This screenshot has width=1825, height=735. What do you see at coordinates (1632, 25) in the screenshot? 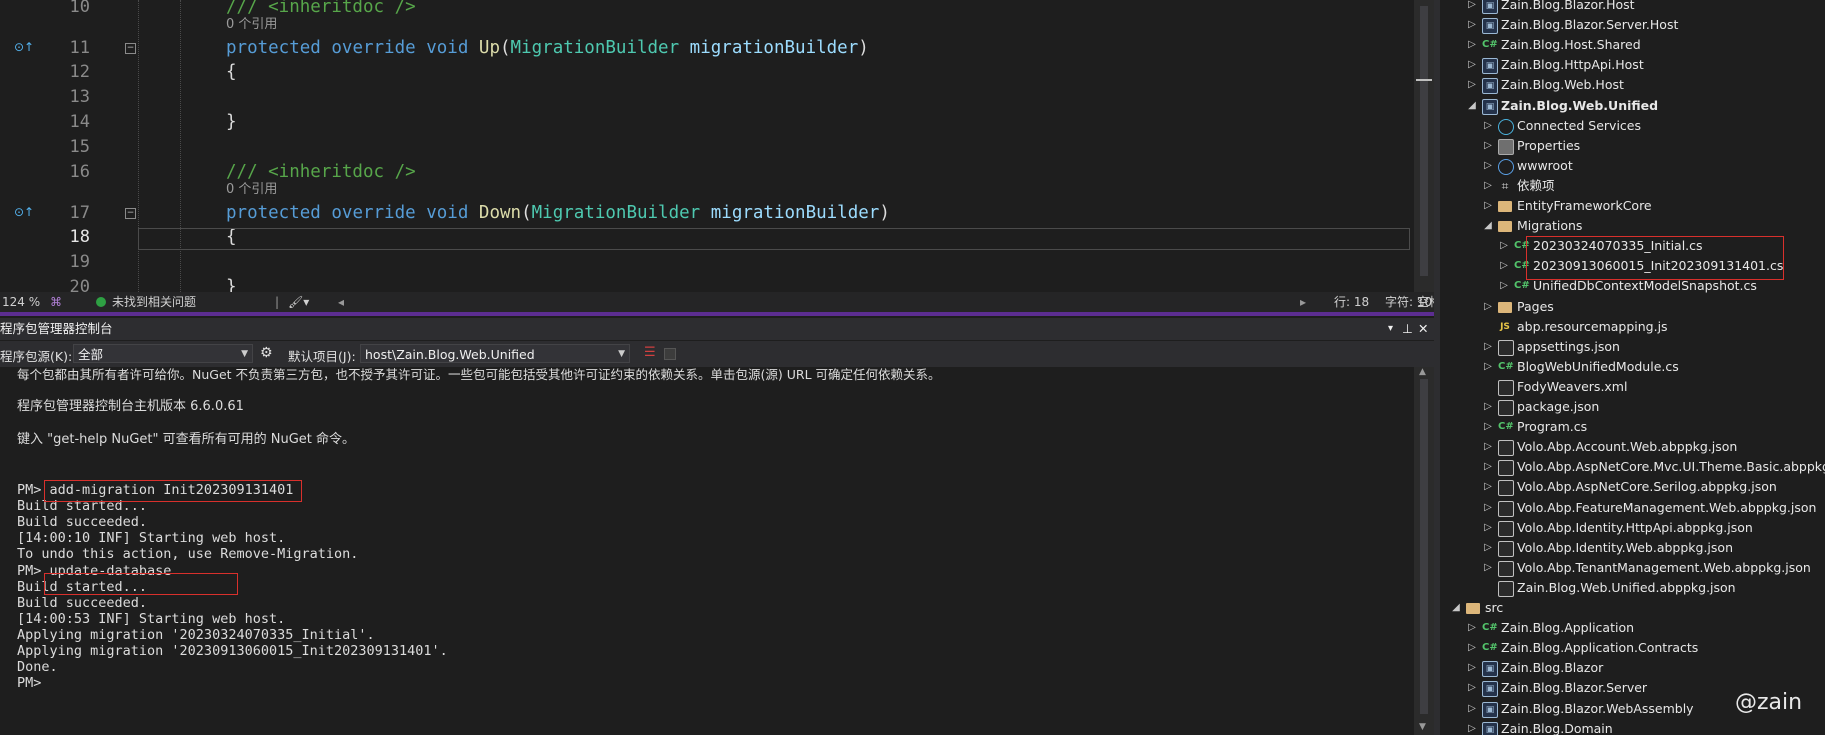
I see `solution-tree-item: ▷ ▣ Zain.Blog.Blazor.Server.Host` at bounding box center [1632, 25].